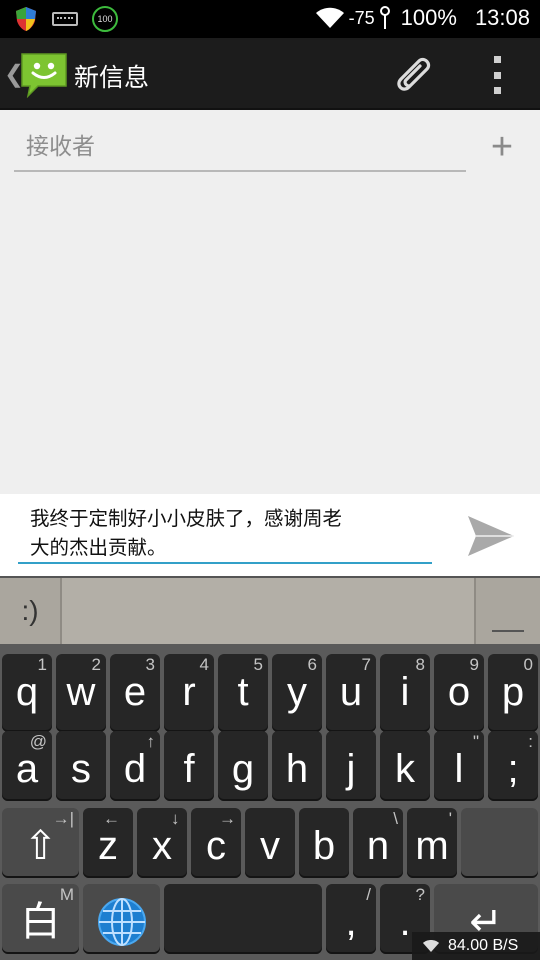  Describe the element at coordinates (81, 766) in the screenshot. I see `key-s: s` at that location.